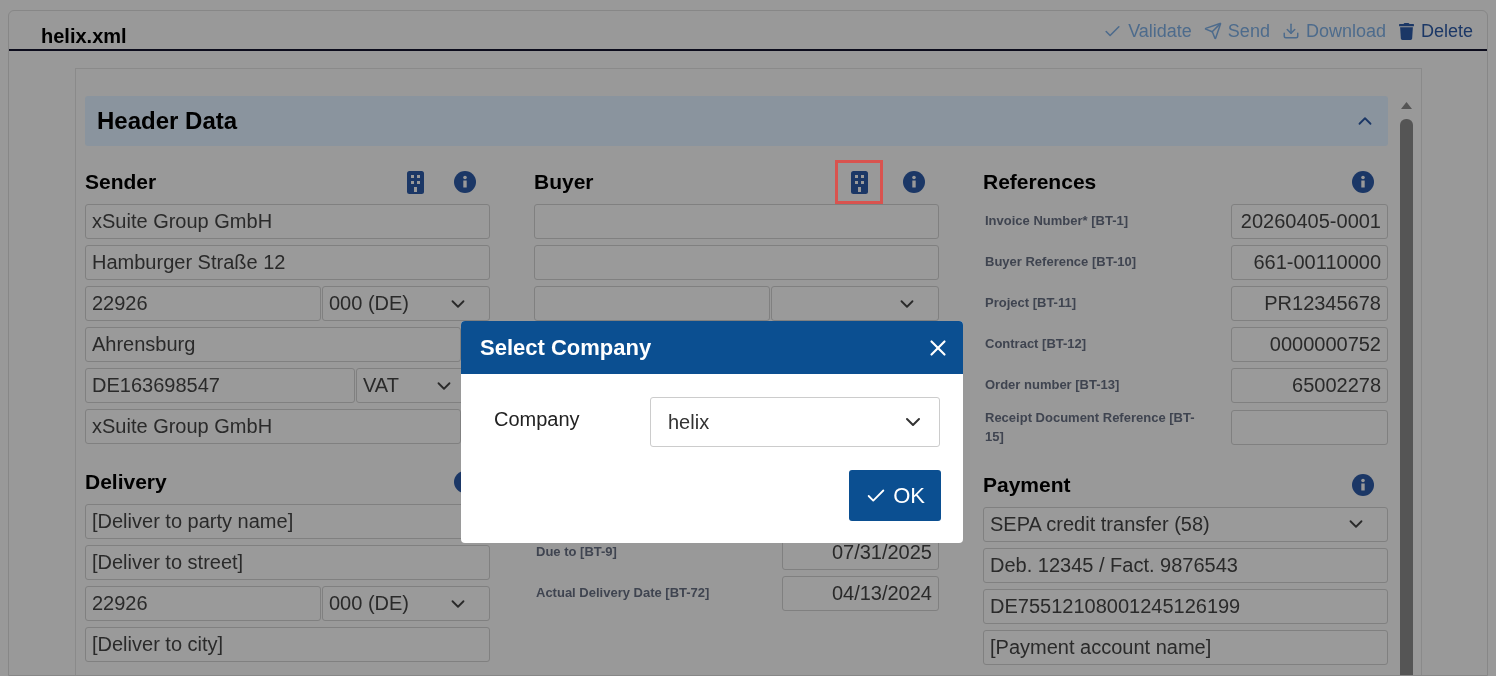 This screenshot has width=1496, height=676. I want to click on ok-button: OK, so click(895, 495).